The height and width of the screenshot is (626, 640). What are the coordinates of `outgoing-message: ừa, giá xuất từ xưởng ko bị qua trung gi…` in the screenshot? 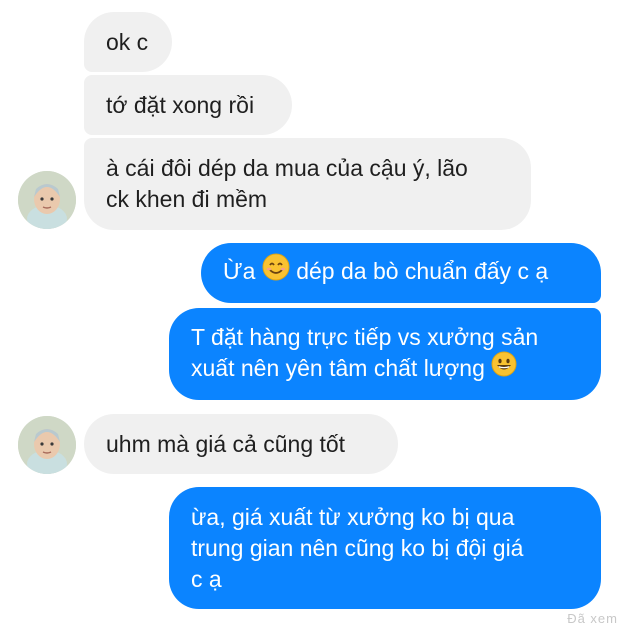 It's located at (385, 548).